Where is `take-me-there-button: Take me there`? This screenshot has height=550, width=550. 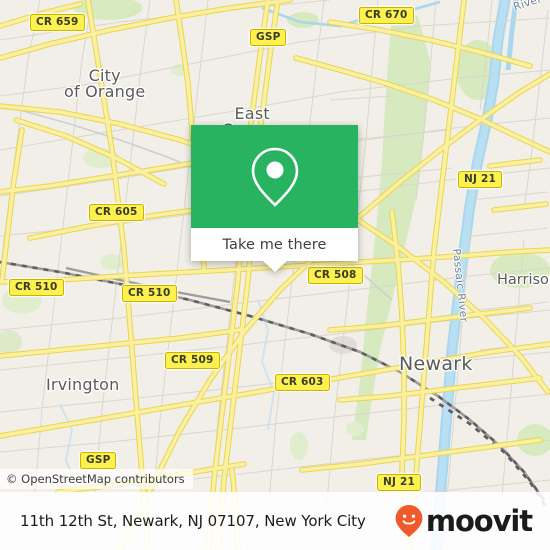
take-me-there-button: Take me there is located at coordinates (274, 244).